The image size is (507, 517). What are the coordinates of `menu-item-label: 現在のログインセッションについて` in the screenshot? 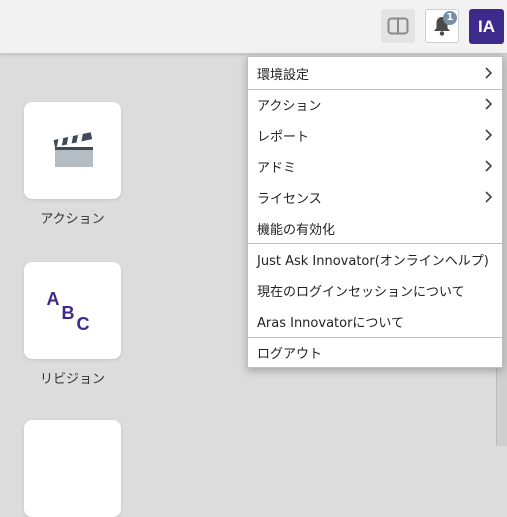 It's located at (361, 292).